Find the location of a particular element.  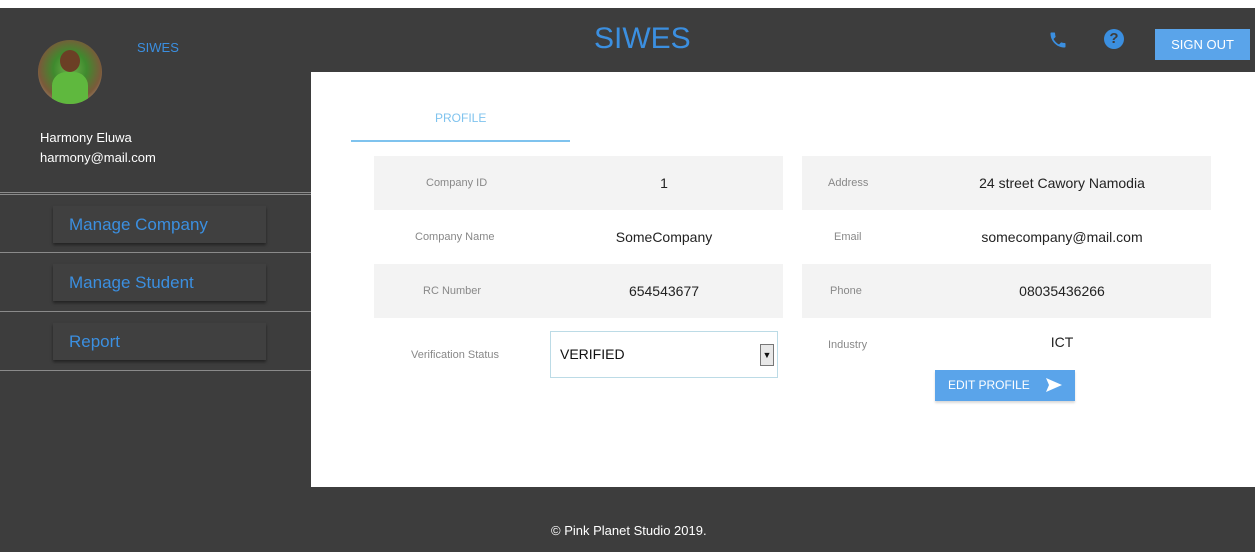

sidebar-item-report: Report is located at coordinates (159, 341).